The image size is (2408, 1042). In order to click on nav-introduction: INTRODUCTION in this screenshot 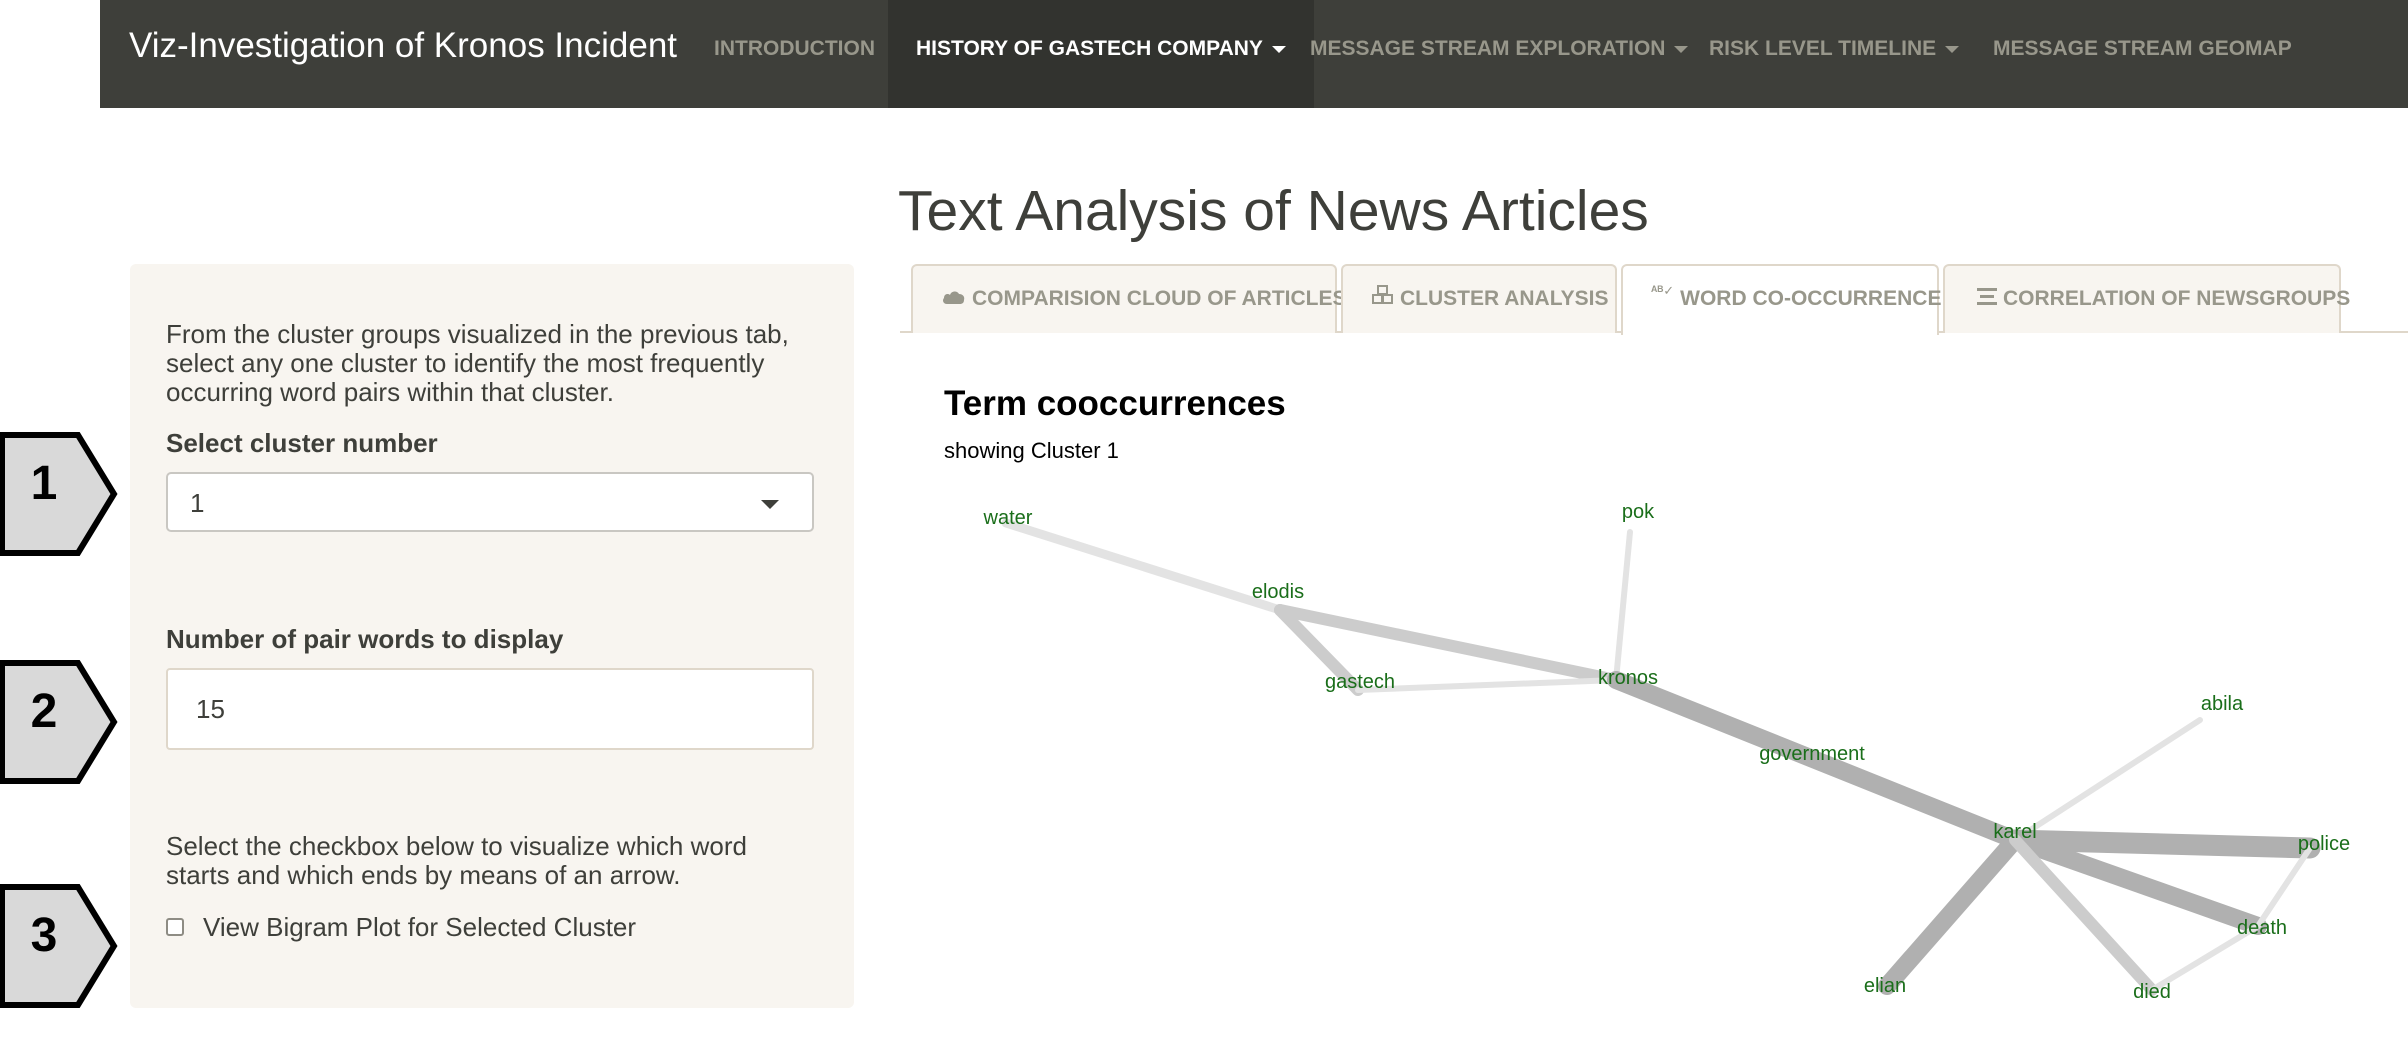, I will do `click(794, 54)`.